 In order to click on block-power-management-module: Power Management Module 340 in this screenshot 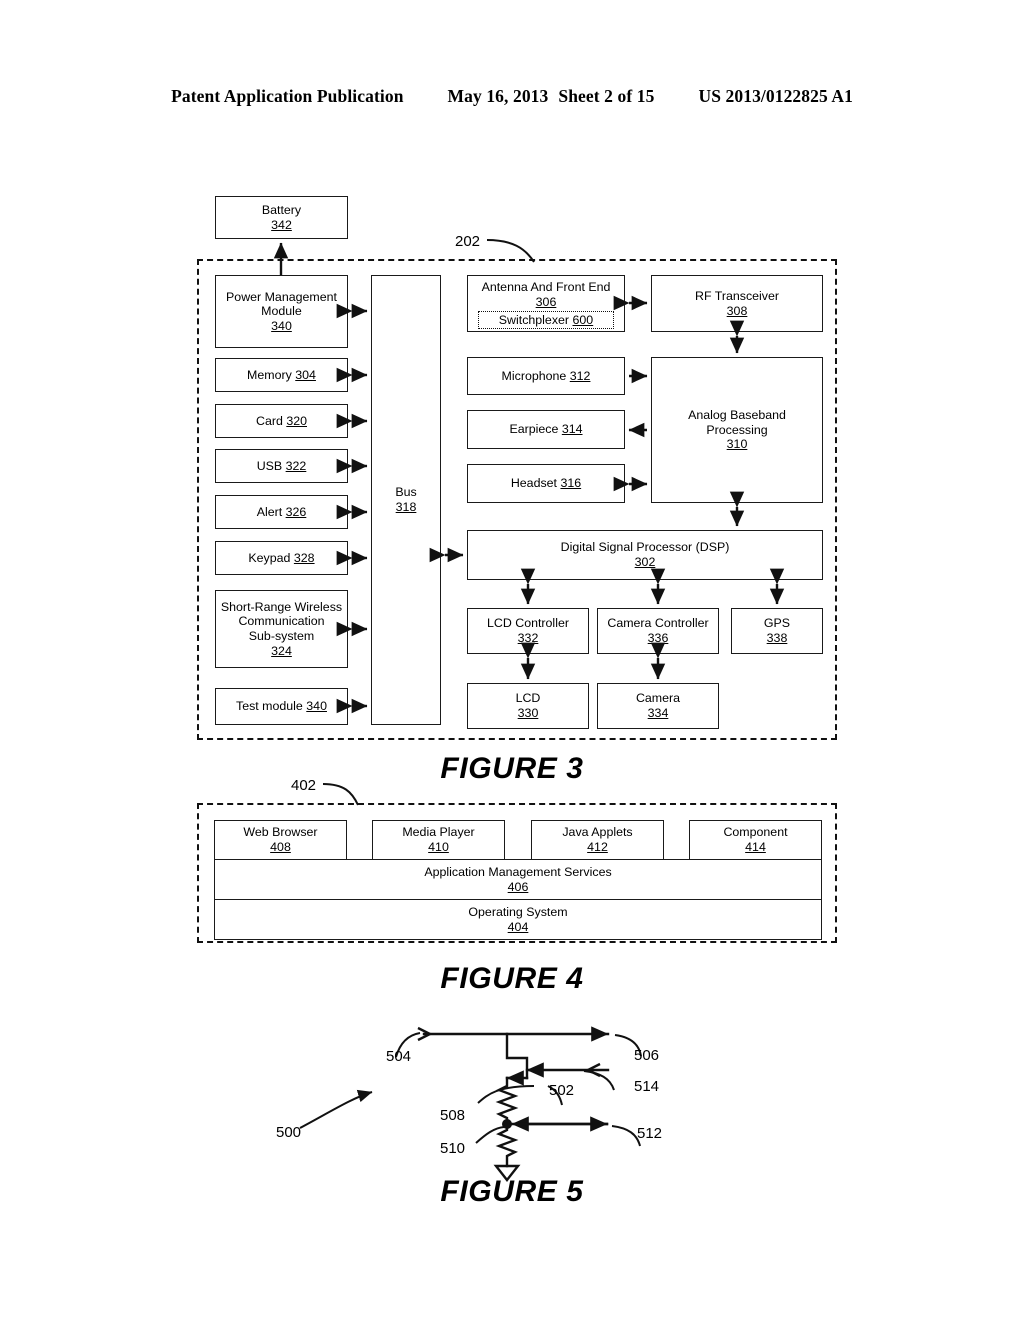, I will do `click(281, 311)`.